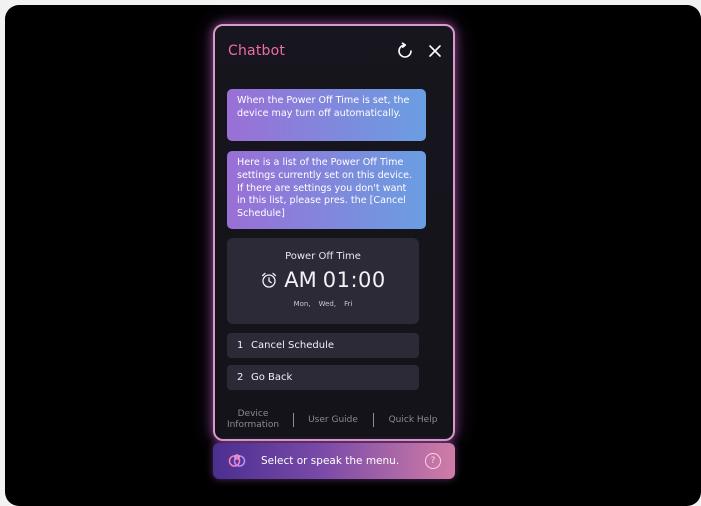 This screenshot has width=701, height=506. Describe the element at coordinates (413, 420) in the screenshot. I see `quick-help-link: Quick Help` at that location.